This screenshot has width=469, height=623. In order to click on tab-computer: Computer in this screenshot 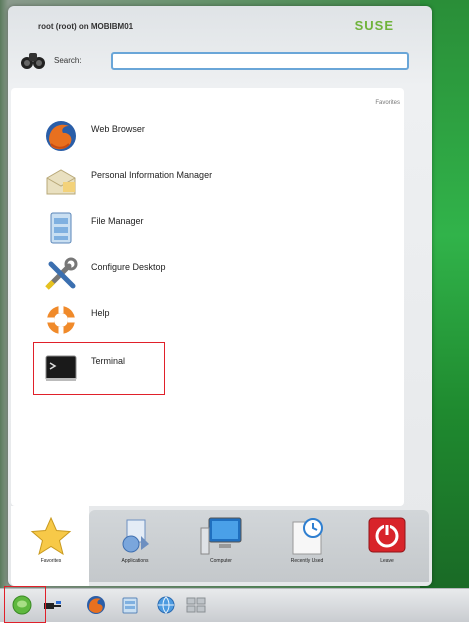, I will do `click(221, 549)`.